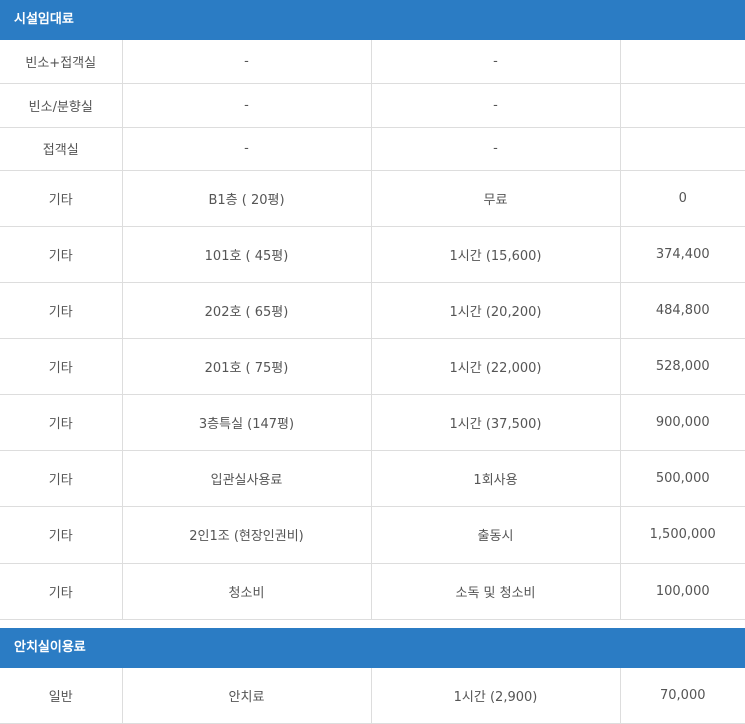 The image size is (745, 724). What do you see at coordinates (246, 366) in the screenshot?
I see `row-item: 201호 ( 75평)` at bounding box center [246, 366].